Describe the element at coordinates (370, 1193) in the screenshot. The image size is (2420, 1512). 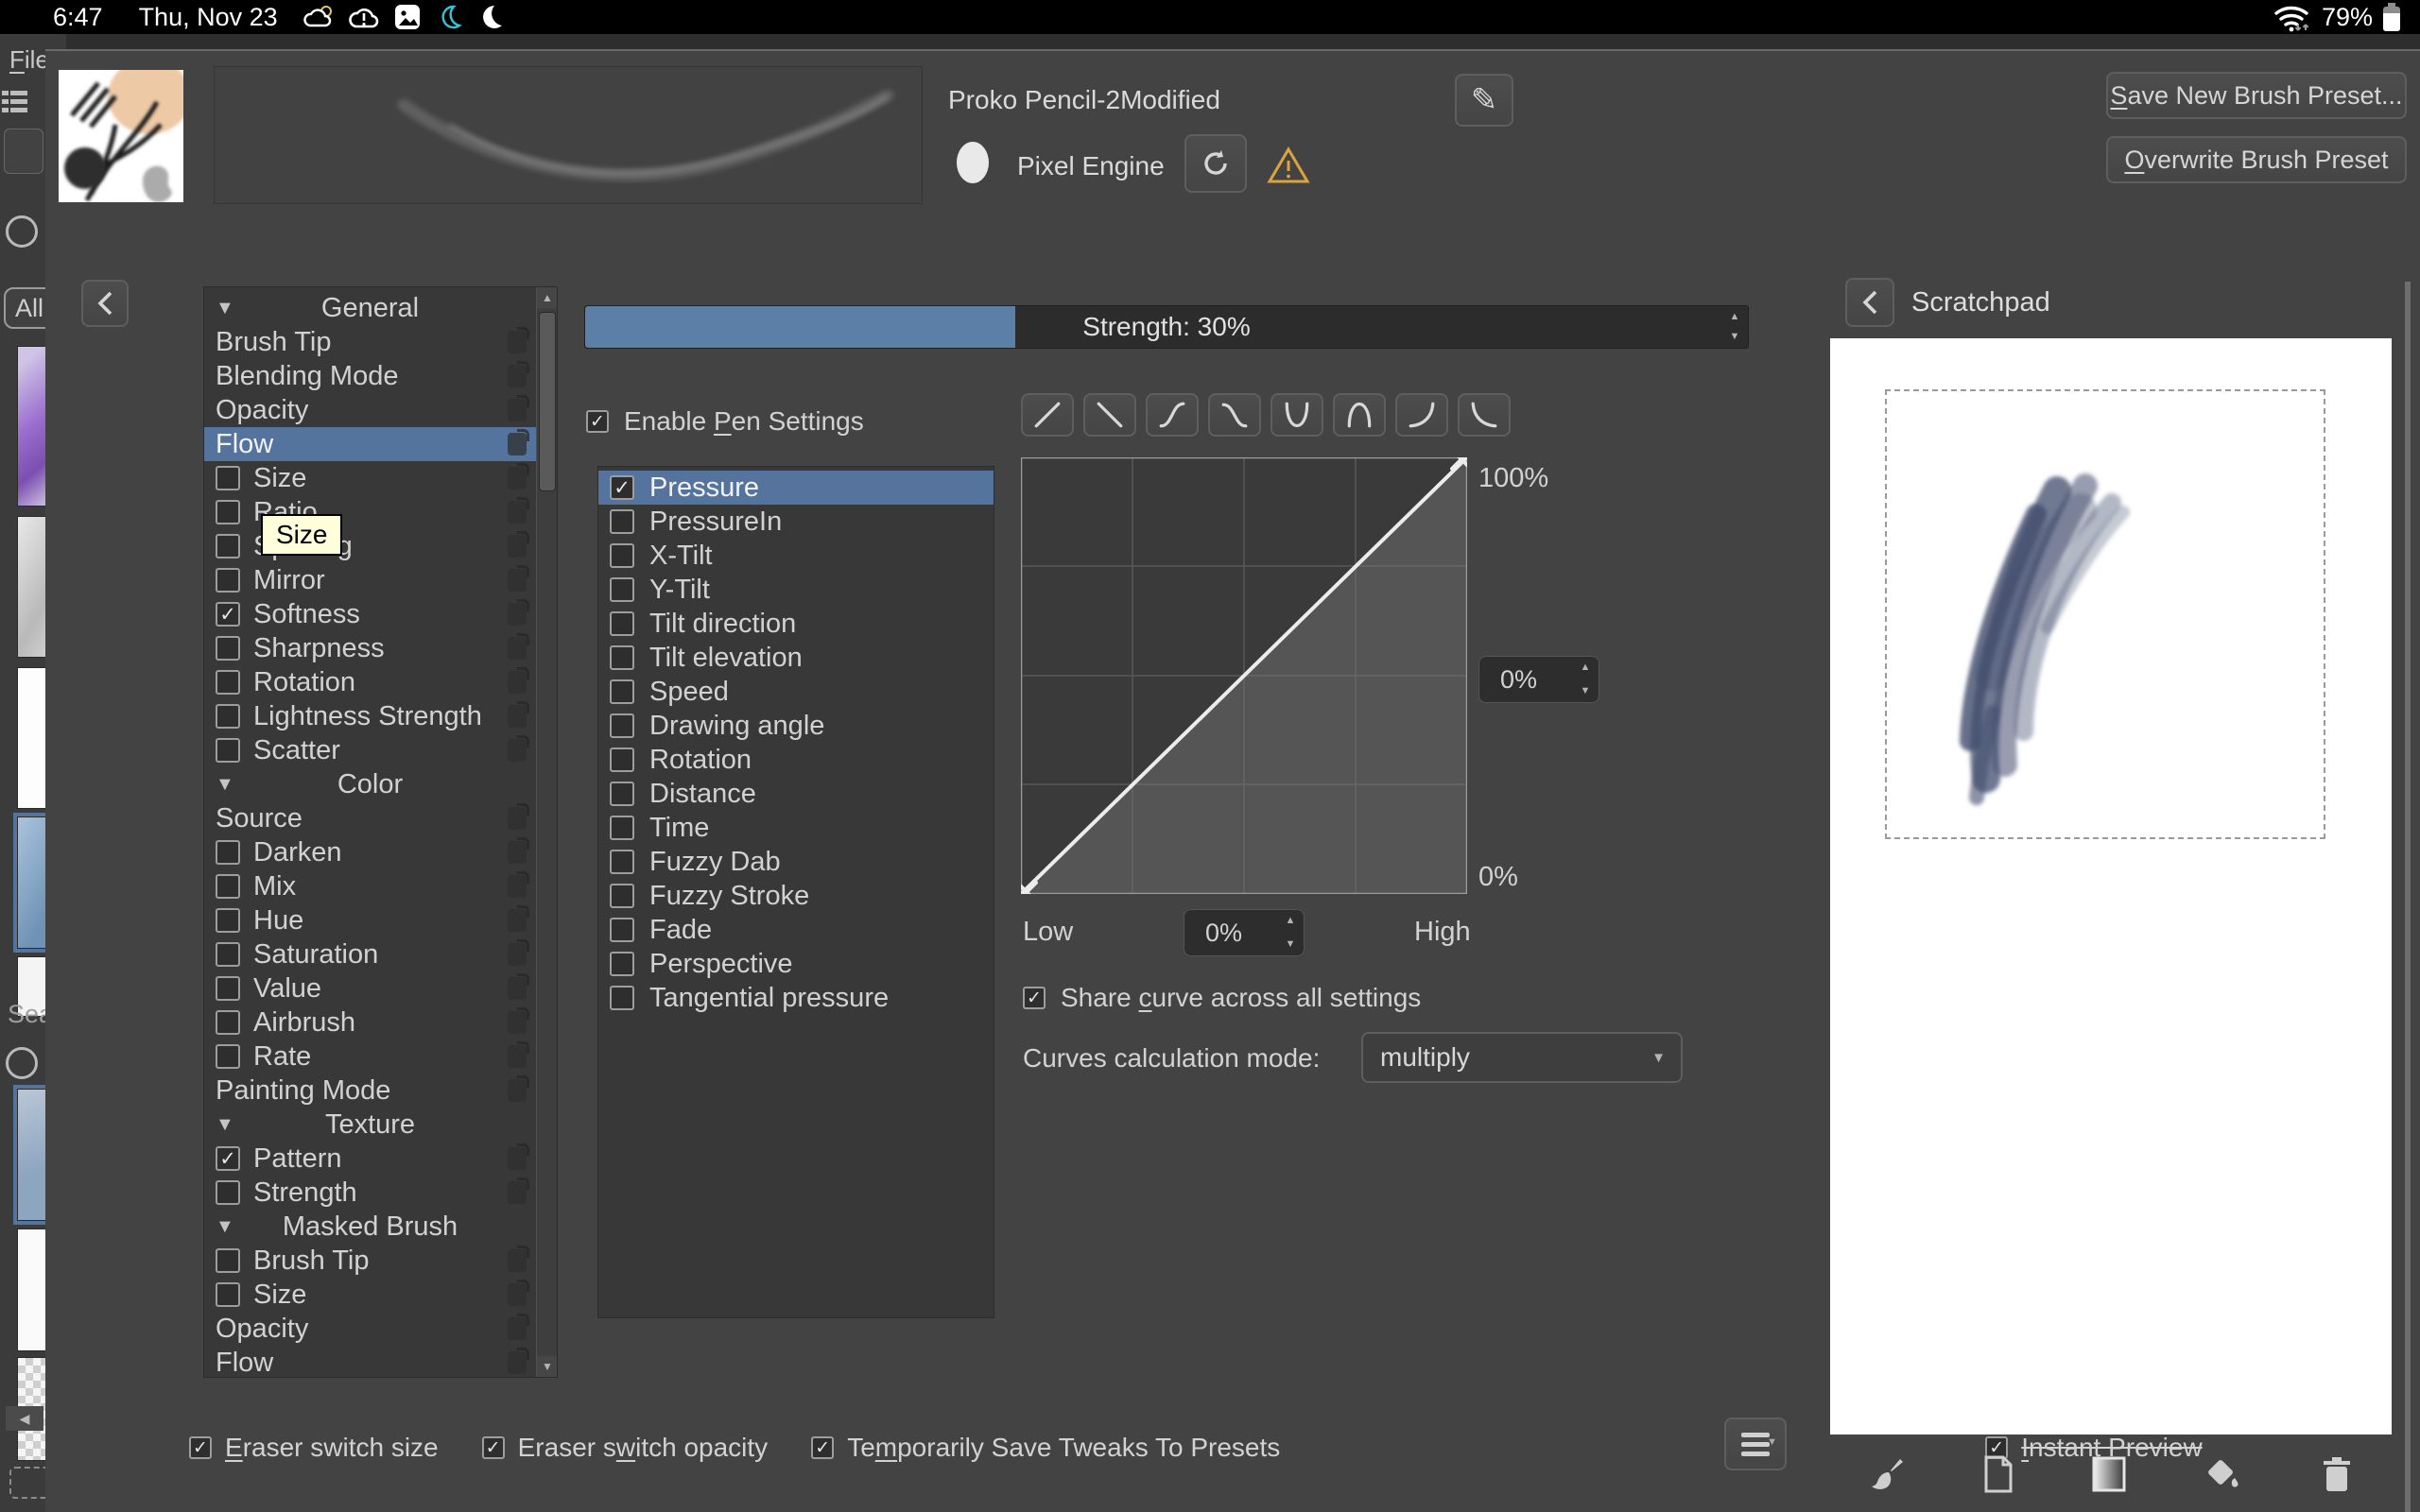
I see `option-row-strength: Strength` at that location.